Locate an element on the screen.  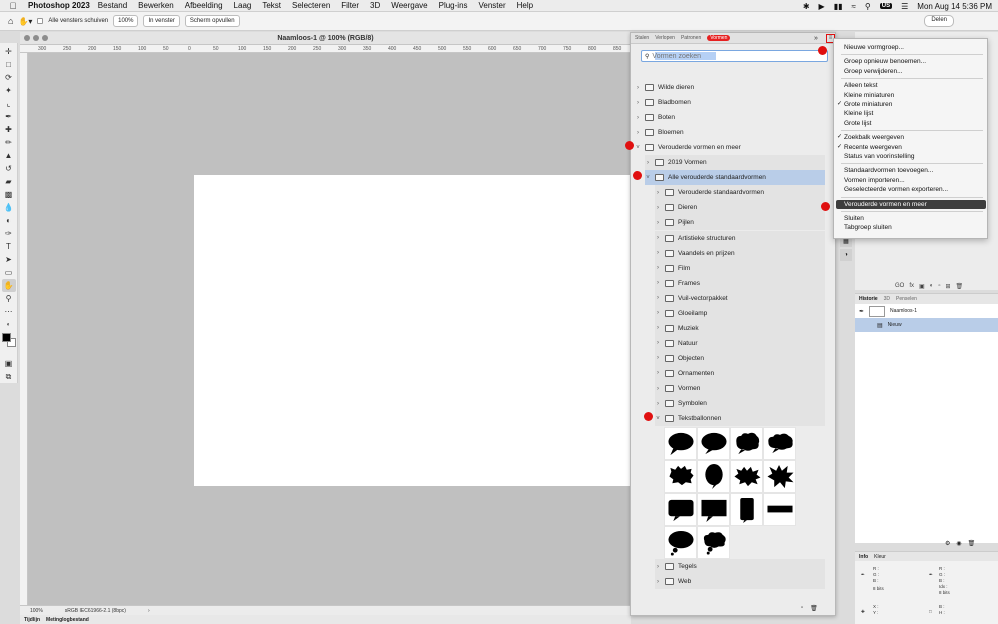
blur-tool-icon: 💧 is located at coordinates (9, 207).